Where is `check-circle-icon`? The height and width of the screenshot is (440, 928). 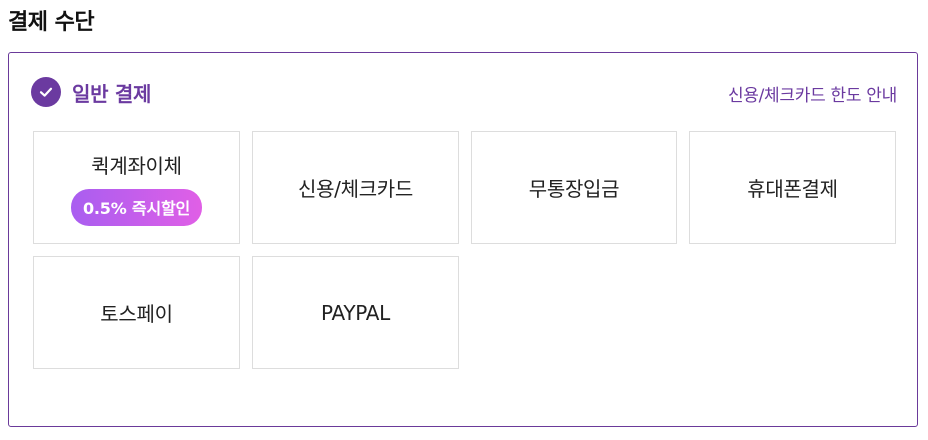
check-circle-icon is located at coordinates (46, 92).